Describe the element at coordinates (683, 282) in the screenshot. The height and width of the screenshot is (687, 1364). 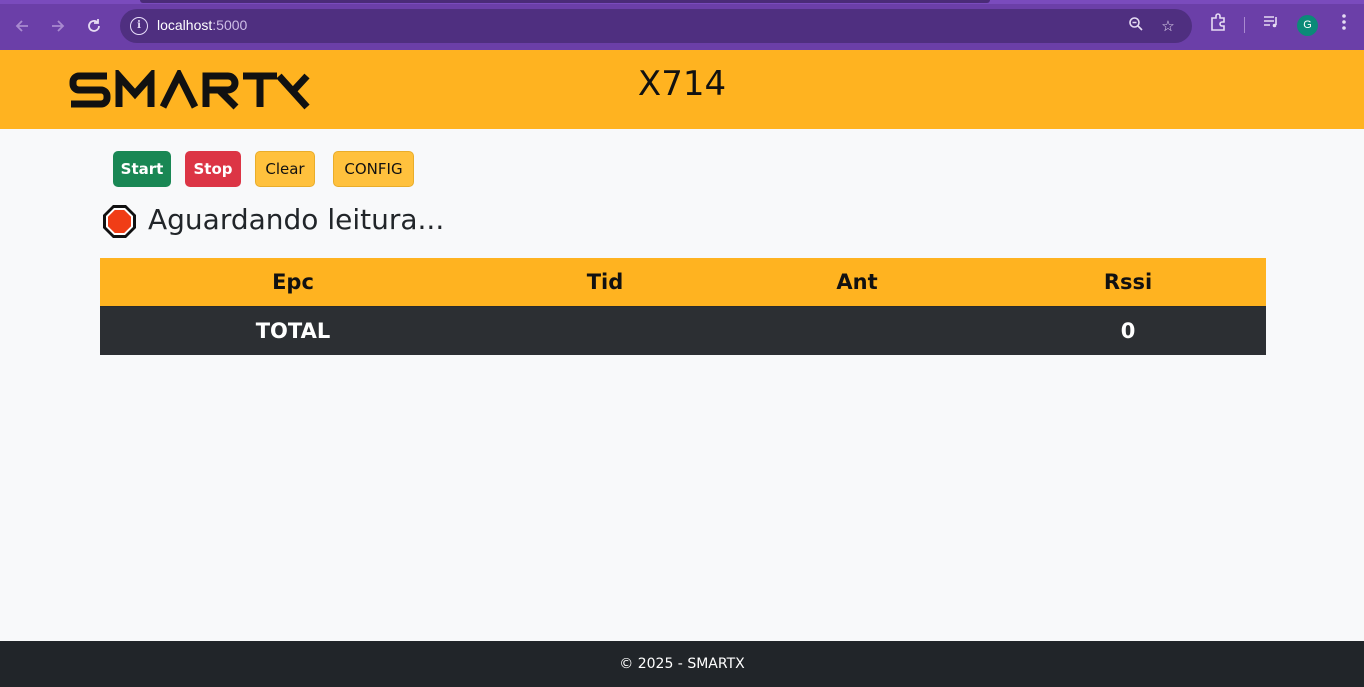
I see `table-header: Epc Tid Ant Rssi` at that location.